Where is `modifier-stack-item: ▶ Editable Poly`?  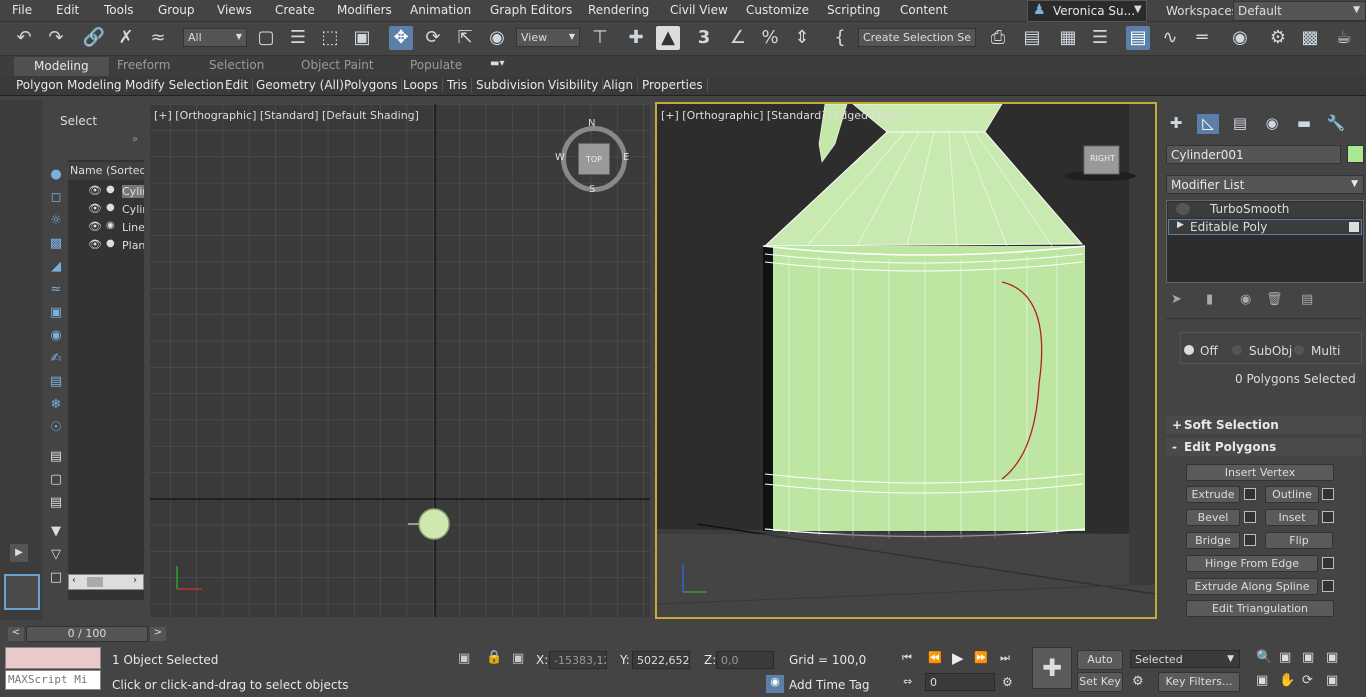 modifier-stack-item: ▶ Editable Poly is located at coordinates (1265, 227).